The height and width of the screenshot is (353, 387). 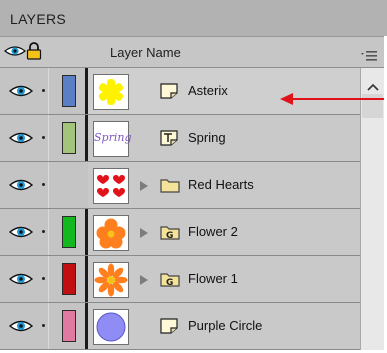 What do you see at coordinates (207, 137) in the screenshot?
I see `layer-name: Spring` at bounding box center [207, 137].